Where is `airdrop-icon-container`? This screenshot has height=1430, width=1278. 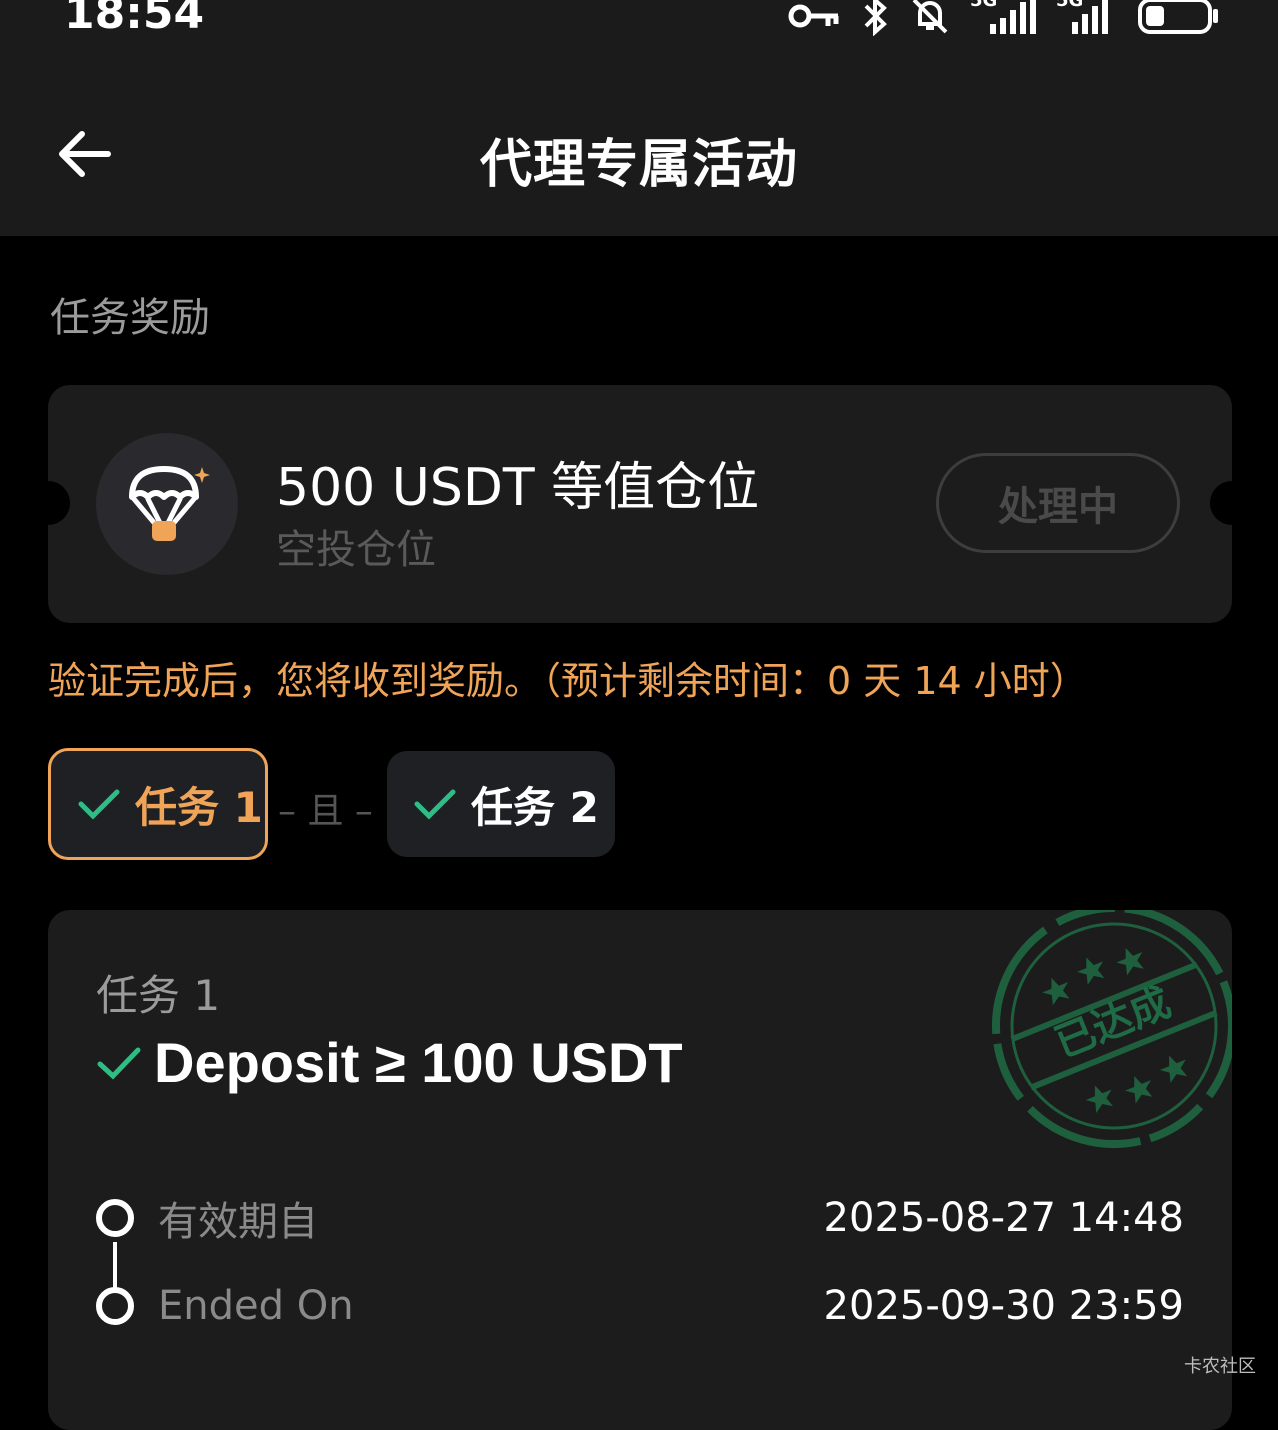 airdrop-icon-container is located at coordinates (167, 504).